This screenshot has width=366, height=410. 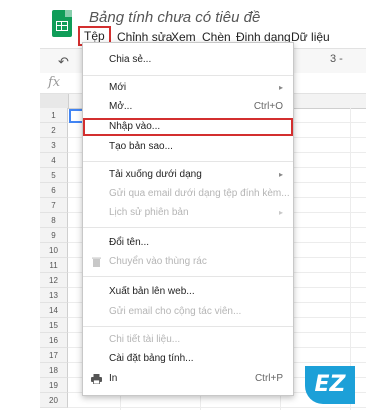 What do you see at coordinates (54, 370) in the screenshot?
I see `row-header: 18` at bounding box center [54, 370].